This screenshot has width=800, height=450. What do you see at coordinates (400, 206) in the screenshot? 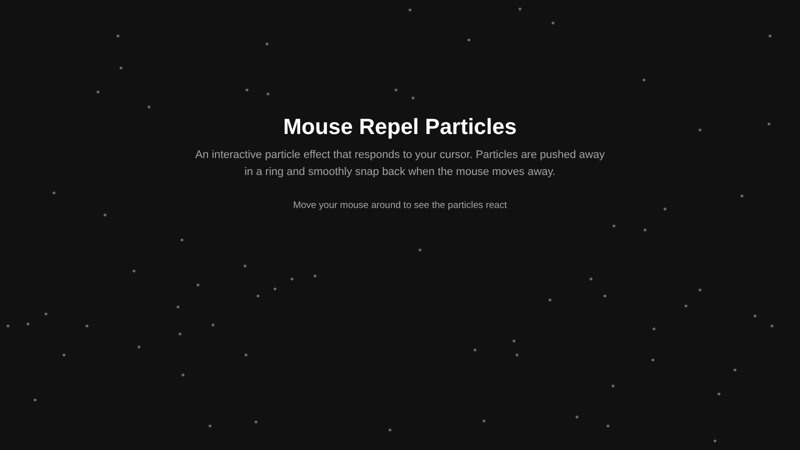
I see `hint-text: Move your mouse around to see the particles react` at bounding box center [400, 206].